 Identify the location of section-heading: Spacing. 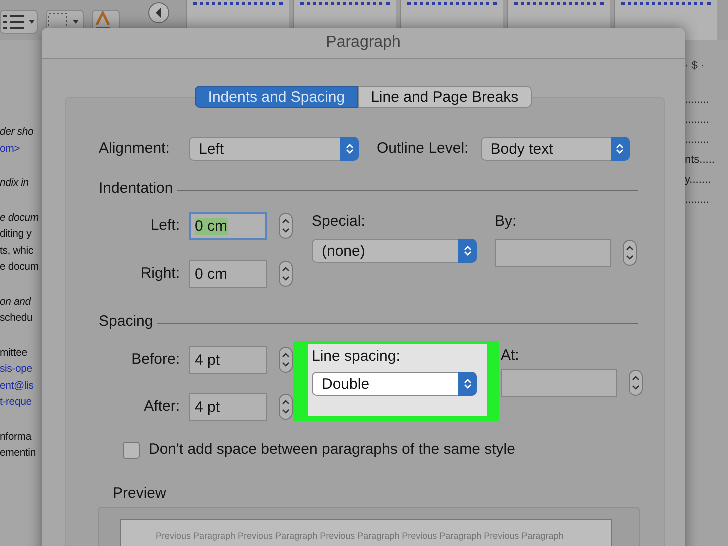
(126, 321).